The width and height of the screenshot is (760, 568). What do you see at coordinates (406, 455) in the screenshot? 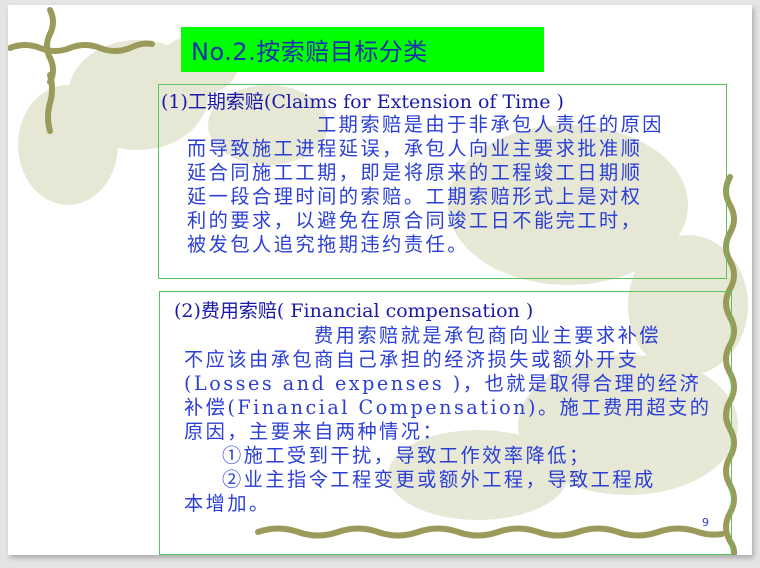
I see `list-item: ①施工受到干扰，导致工作效率降低；` at bounding box center [406, 455].